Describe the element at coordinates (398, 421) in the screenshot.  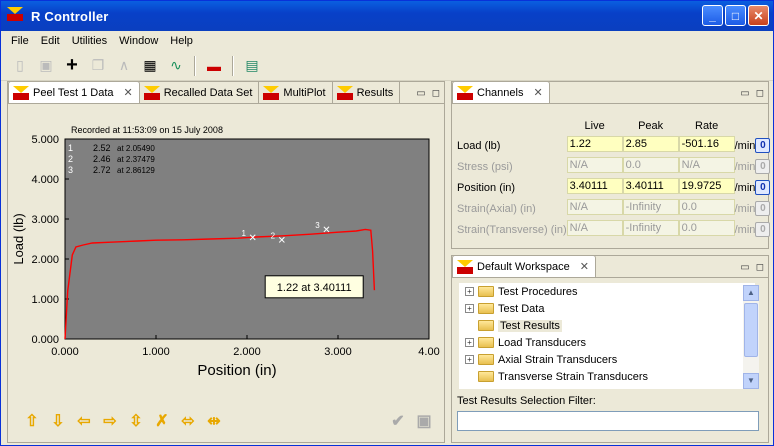
I see `accept-icon: ✔` at that location.